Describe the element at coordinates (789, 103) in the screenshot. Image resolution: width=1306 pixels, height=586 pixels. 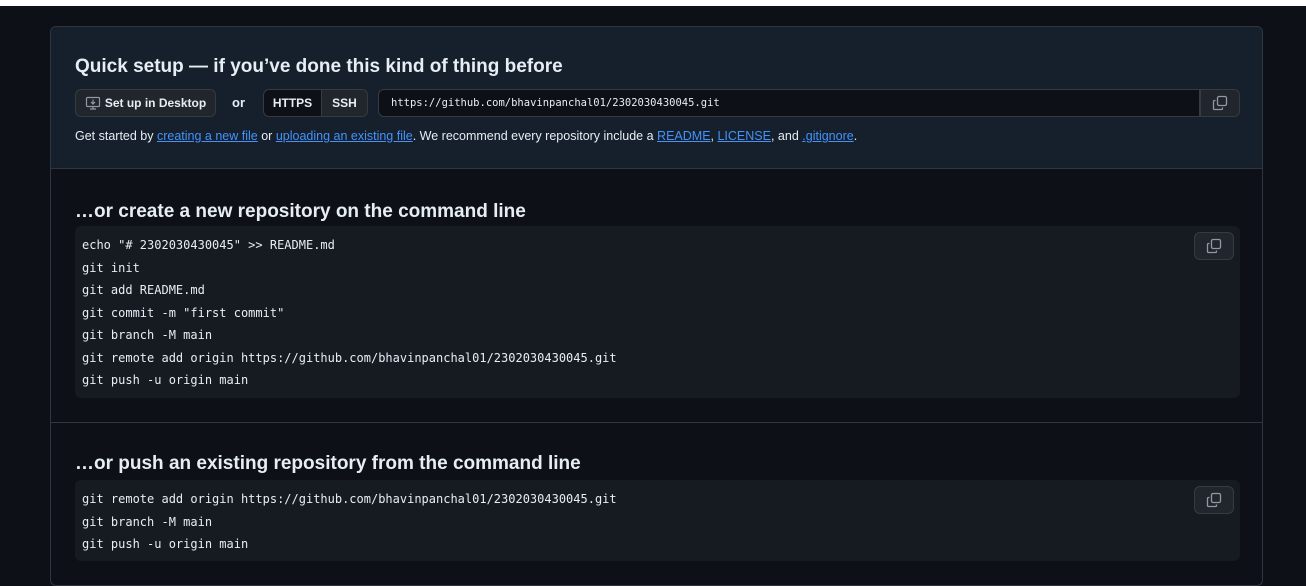
I see `clone-url-input` at that location.